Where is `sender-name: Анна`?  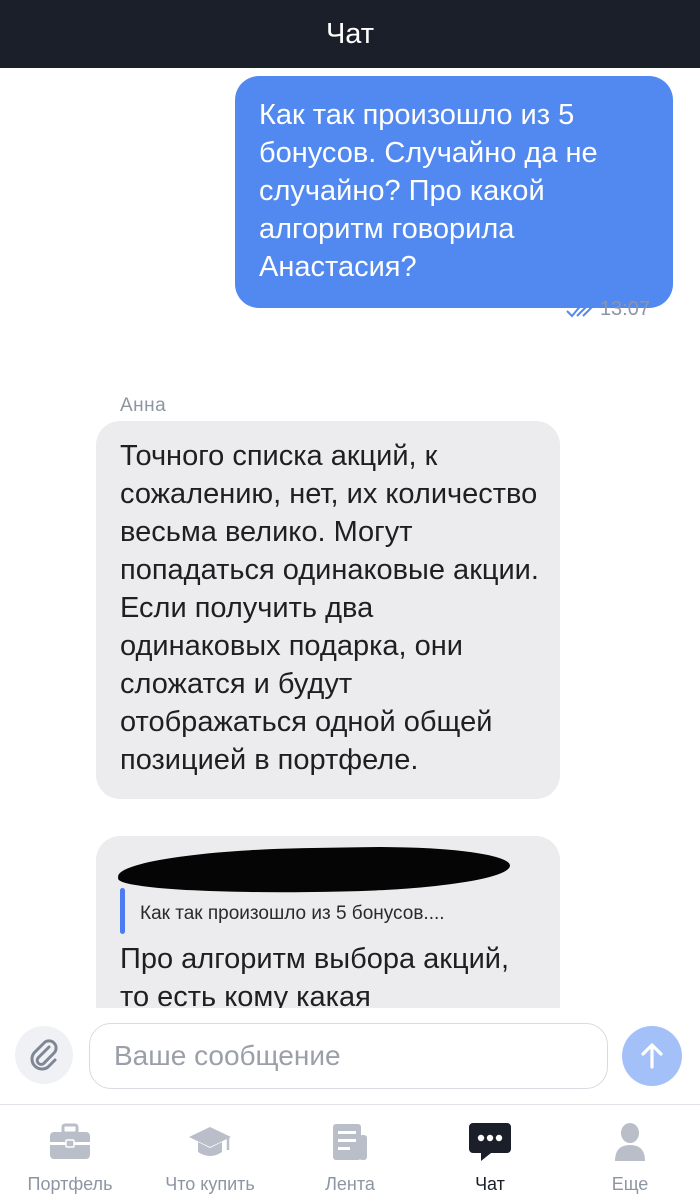
sender-name: Анна is located at coordinates (143, 405).